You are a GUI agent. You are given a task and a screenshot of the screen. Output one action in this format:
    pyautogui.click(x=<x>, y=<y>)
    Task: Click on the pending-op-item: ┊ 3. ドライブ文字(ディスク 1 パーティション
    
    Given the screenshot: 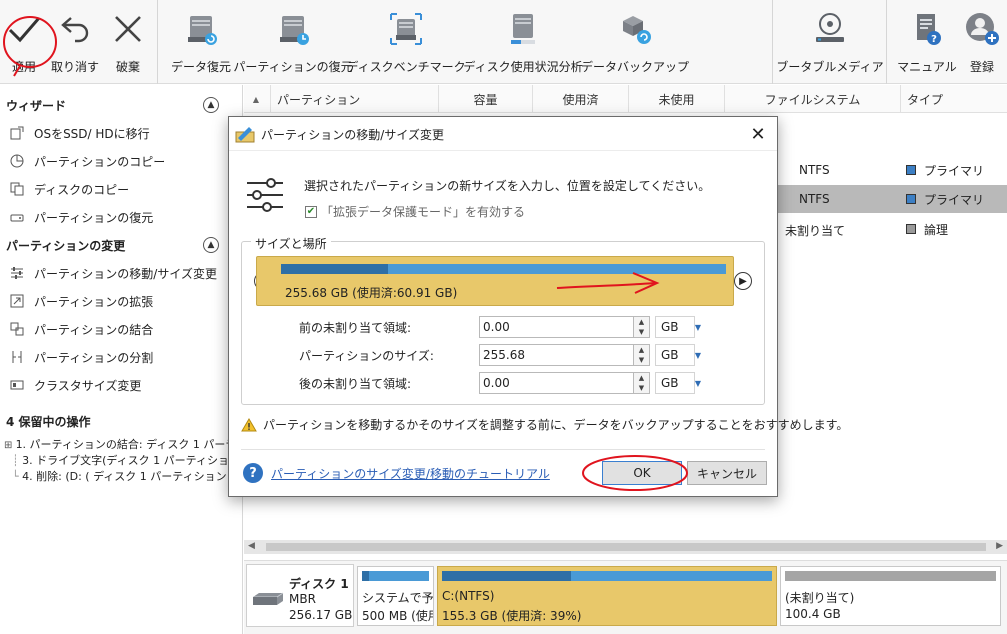 What is the action you would take?
    pyautogui.click(x=127, y=460)
    